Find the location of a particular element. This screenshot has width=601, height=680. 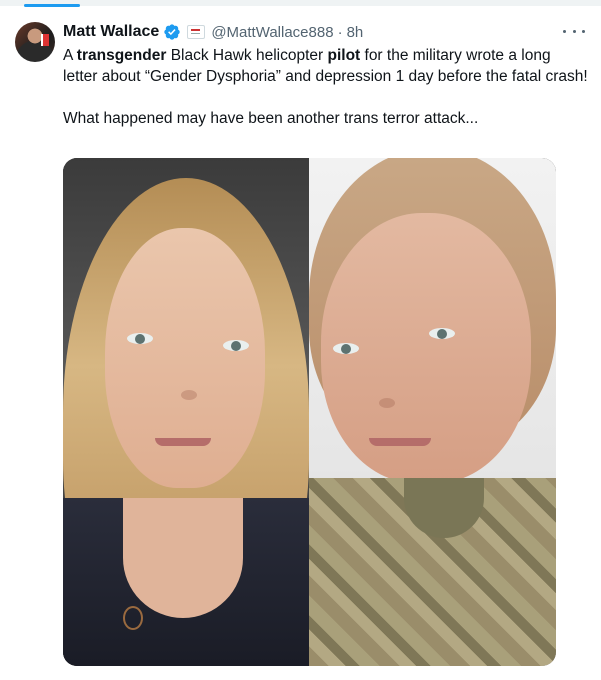

affiliation-flag-icon is located at coordinates (196, 32).